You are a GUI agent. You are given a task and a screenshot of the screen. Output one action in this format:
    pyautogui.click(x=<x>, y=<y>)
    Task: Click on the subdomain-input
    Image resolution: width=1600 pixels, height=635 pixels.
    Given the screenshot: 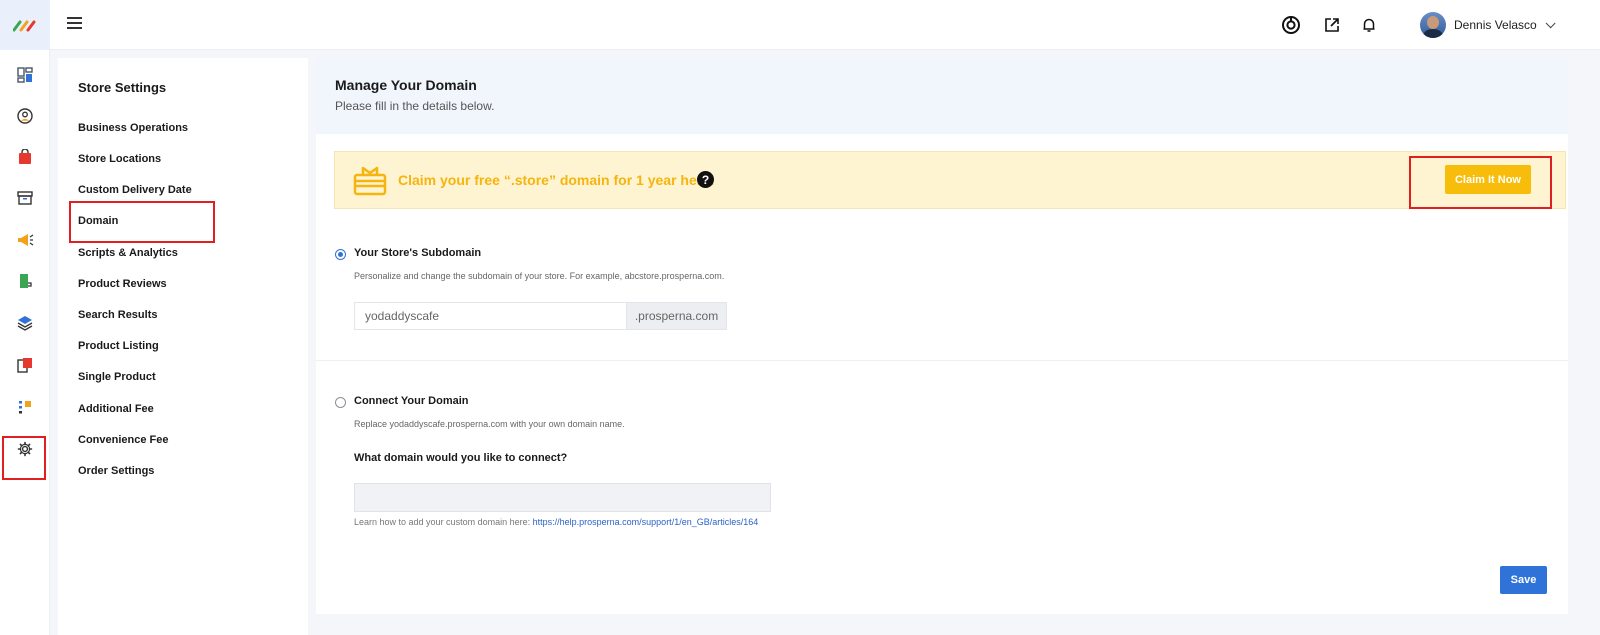 What is the action you would take?
    pyautogui.click(x=490, y=316)
    